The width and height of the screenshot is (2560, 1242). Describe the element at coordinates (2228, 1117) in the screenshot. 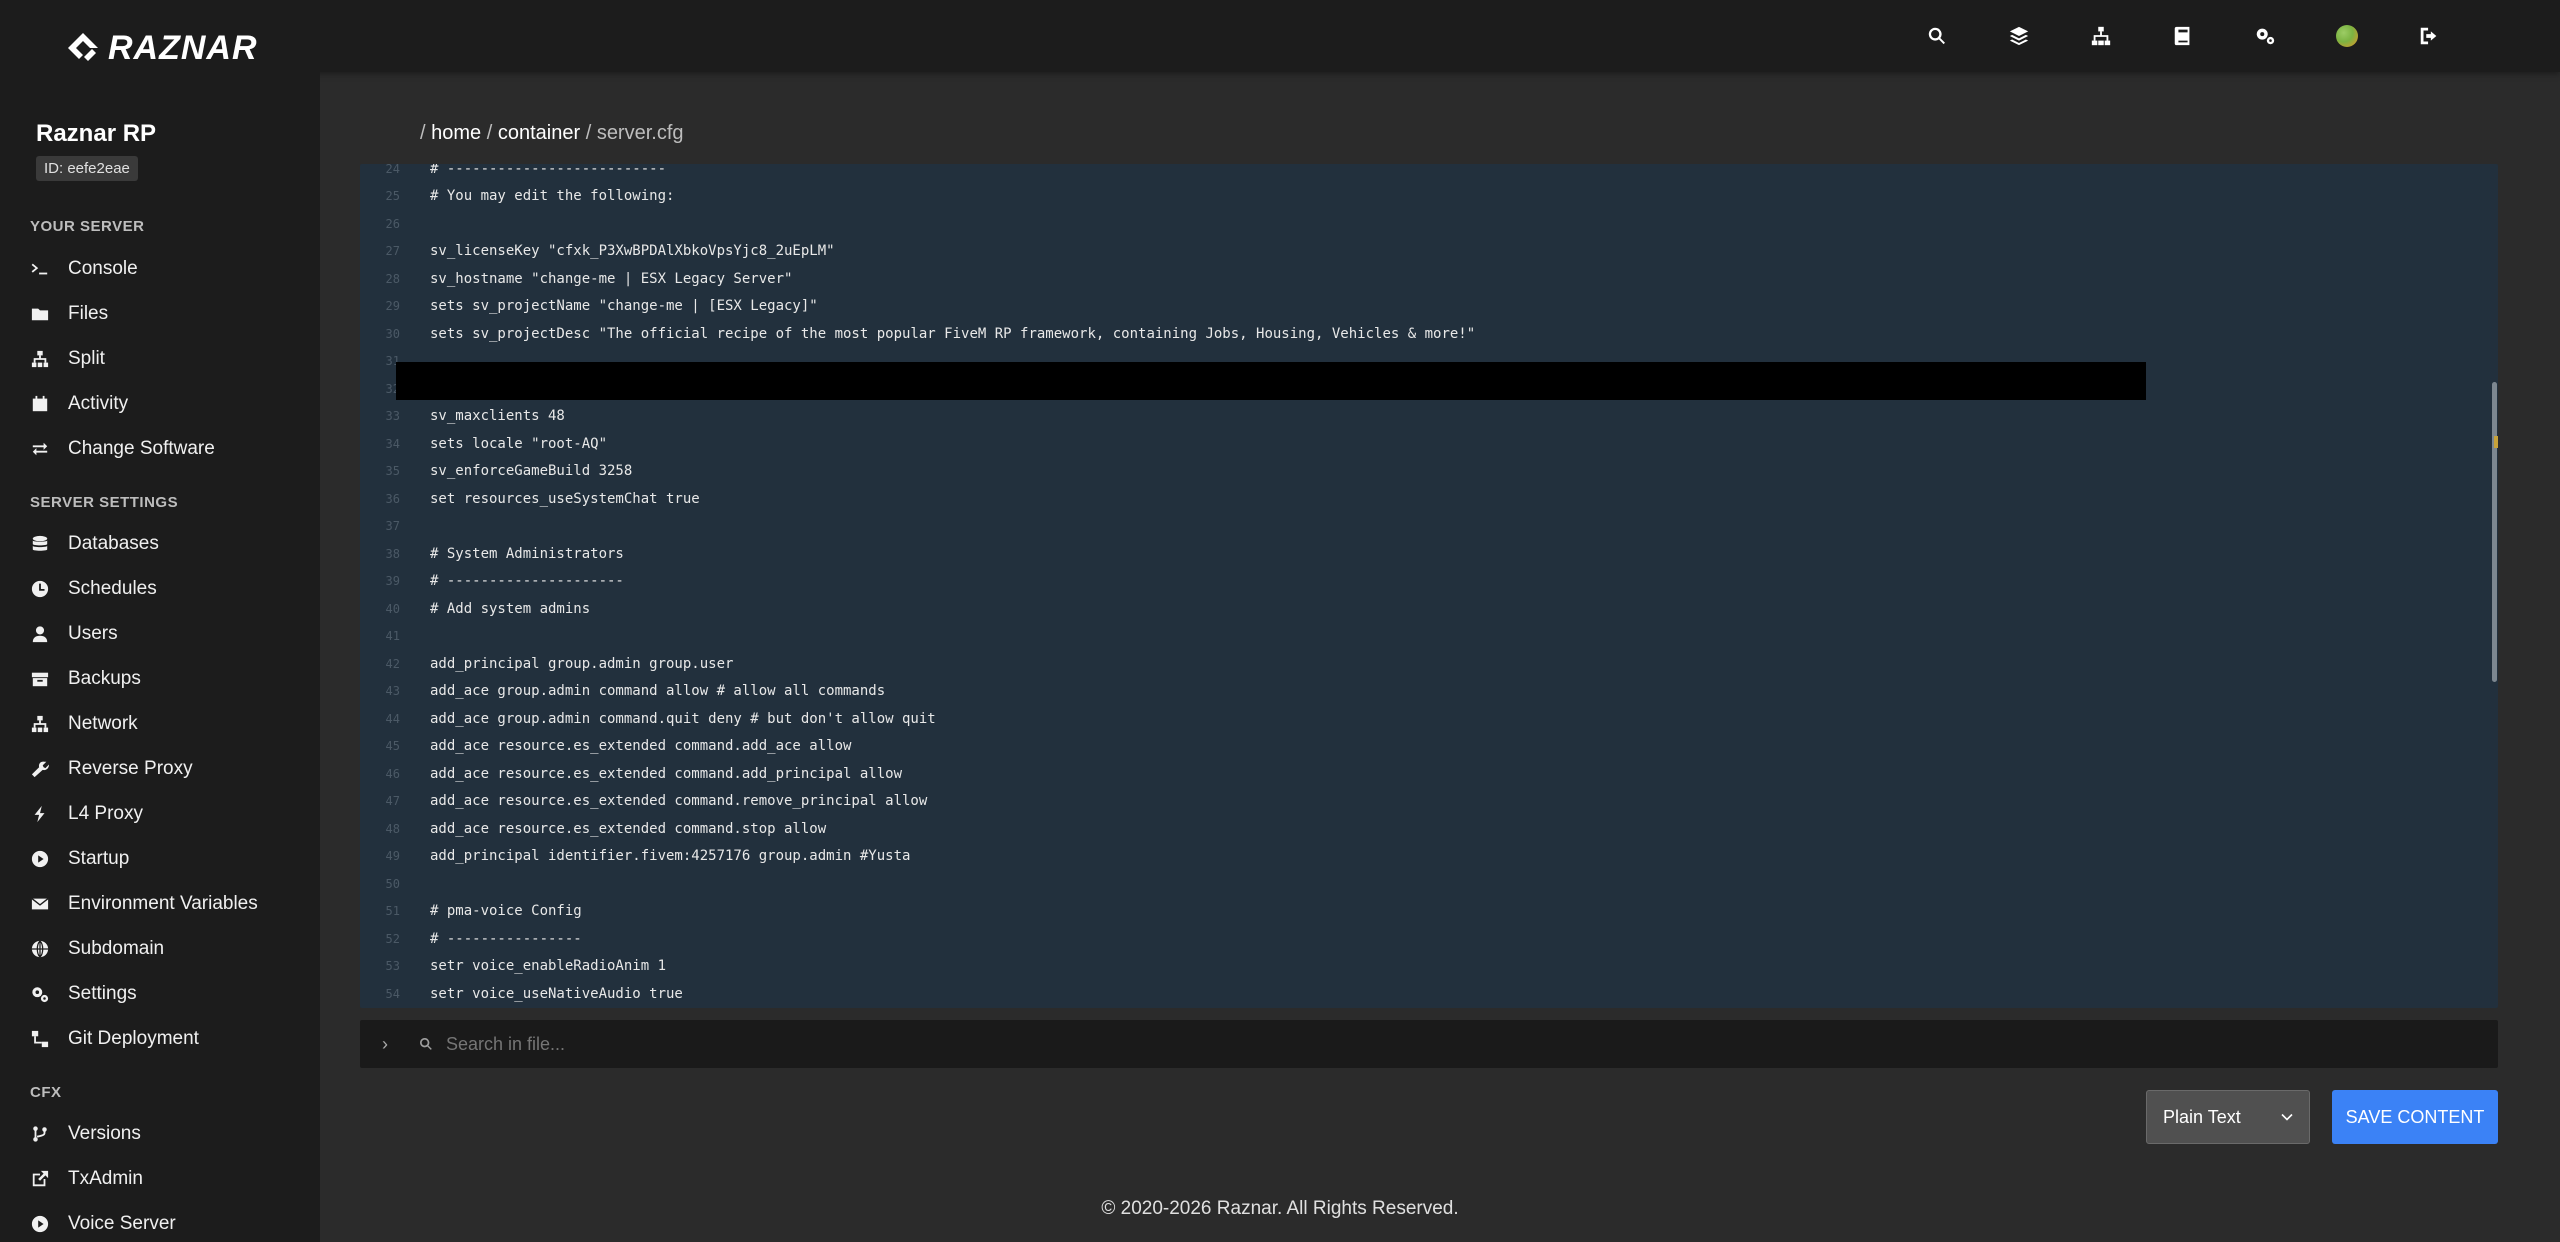

I see `language-mode-select: Plain Text` at that location.